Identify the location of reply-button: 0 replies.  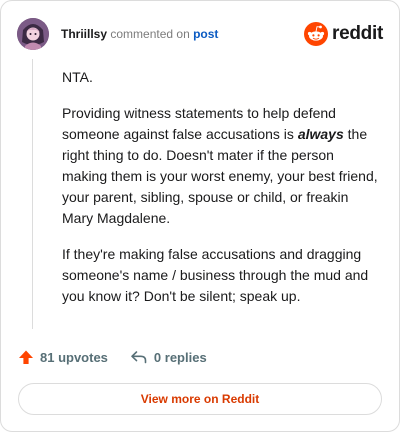
(168, 357).